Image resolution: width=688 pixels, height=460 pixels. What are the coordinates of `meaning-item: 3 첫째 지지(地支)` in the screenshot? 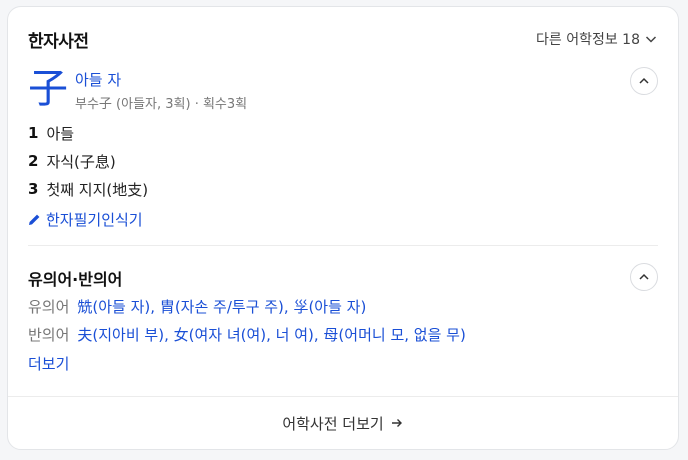 It's located at (88, 189).